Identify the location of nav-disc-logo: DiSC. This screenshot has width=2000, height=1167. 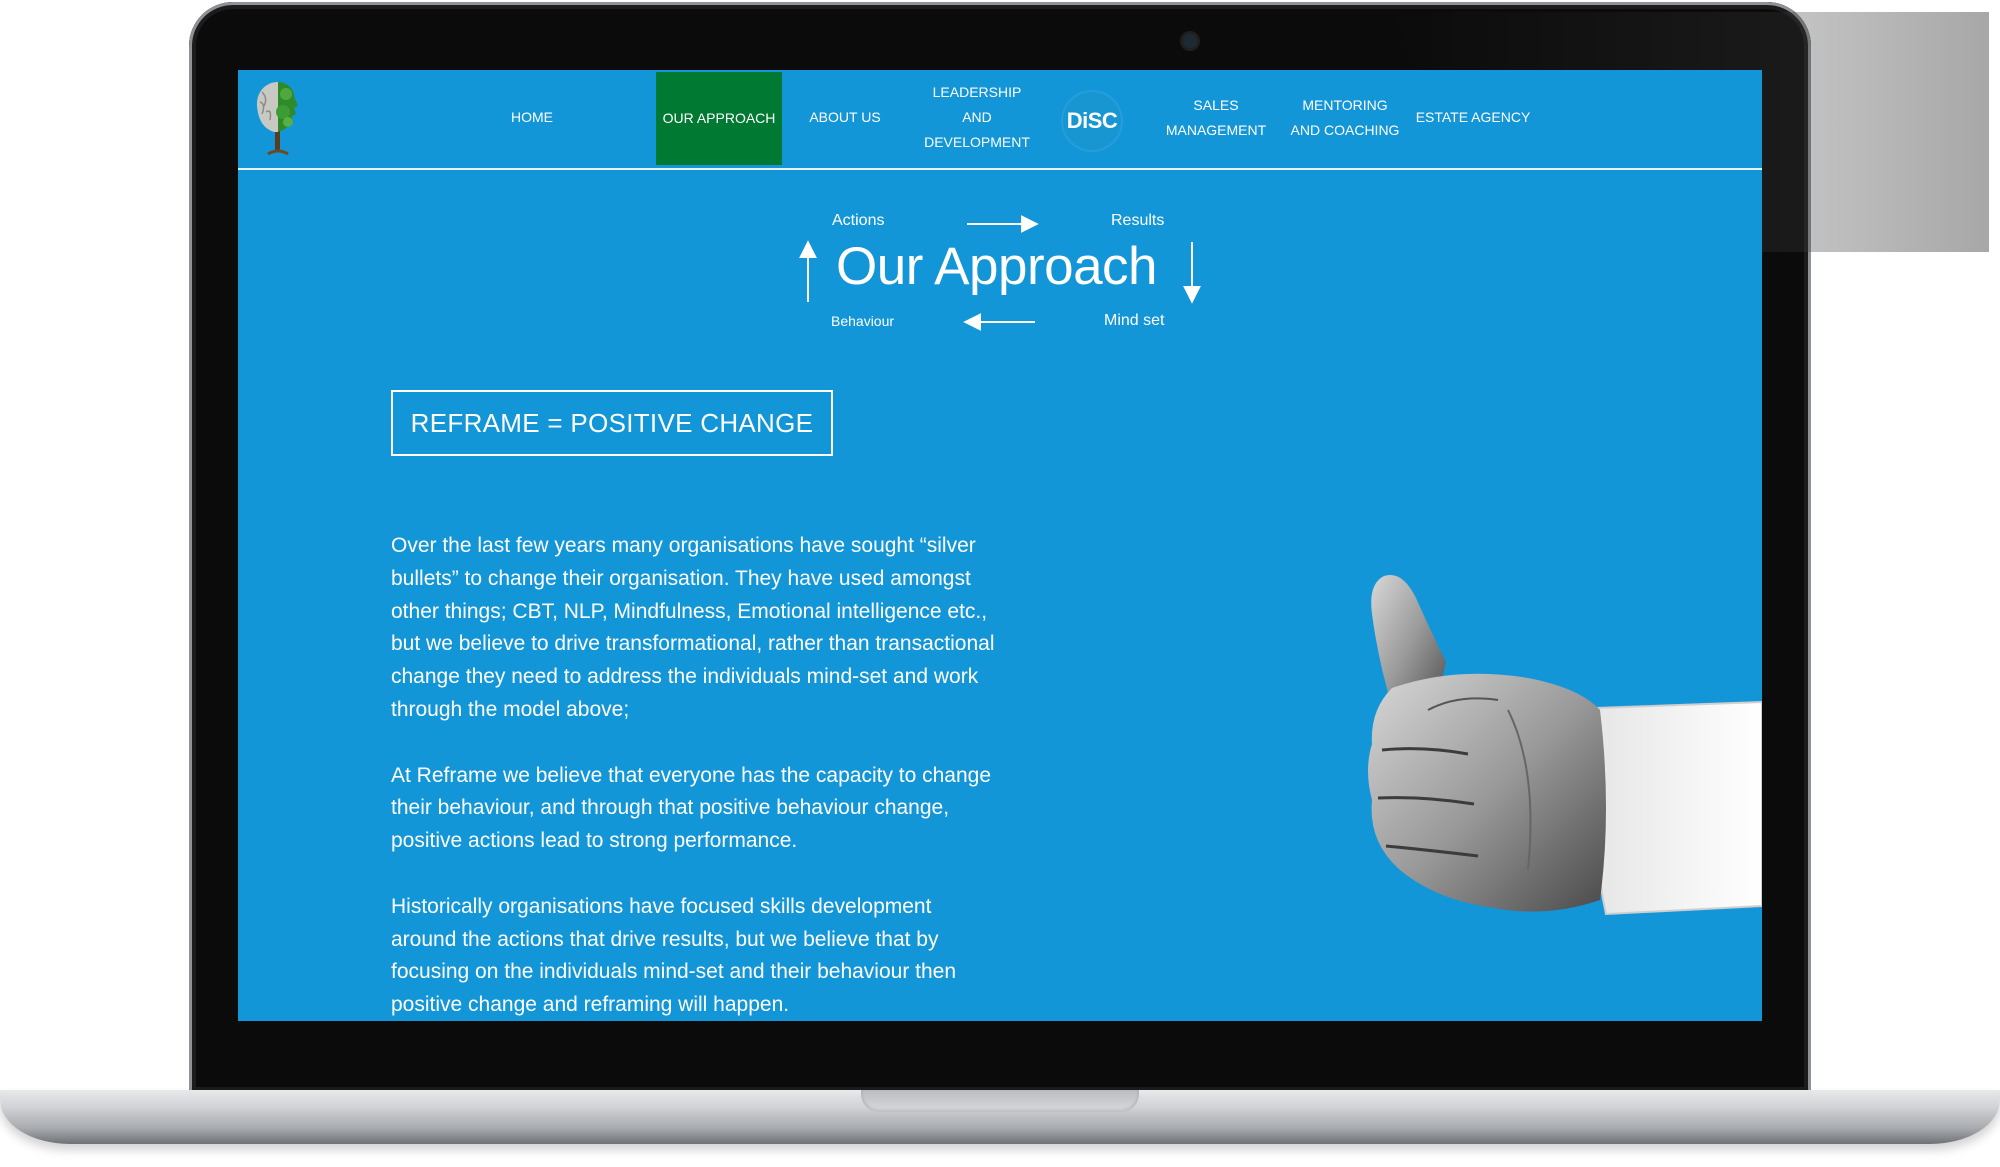
(1092, 121).